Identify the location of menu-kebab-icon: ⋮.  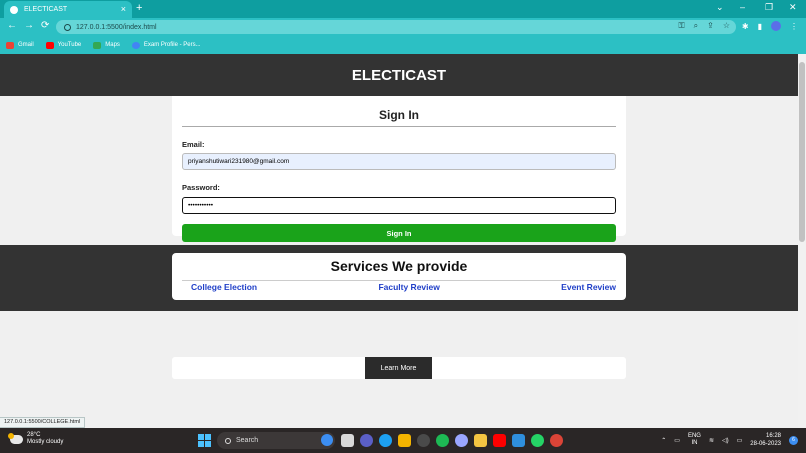
(794, 26).